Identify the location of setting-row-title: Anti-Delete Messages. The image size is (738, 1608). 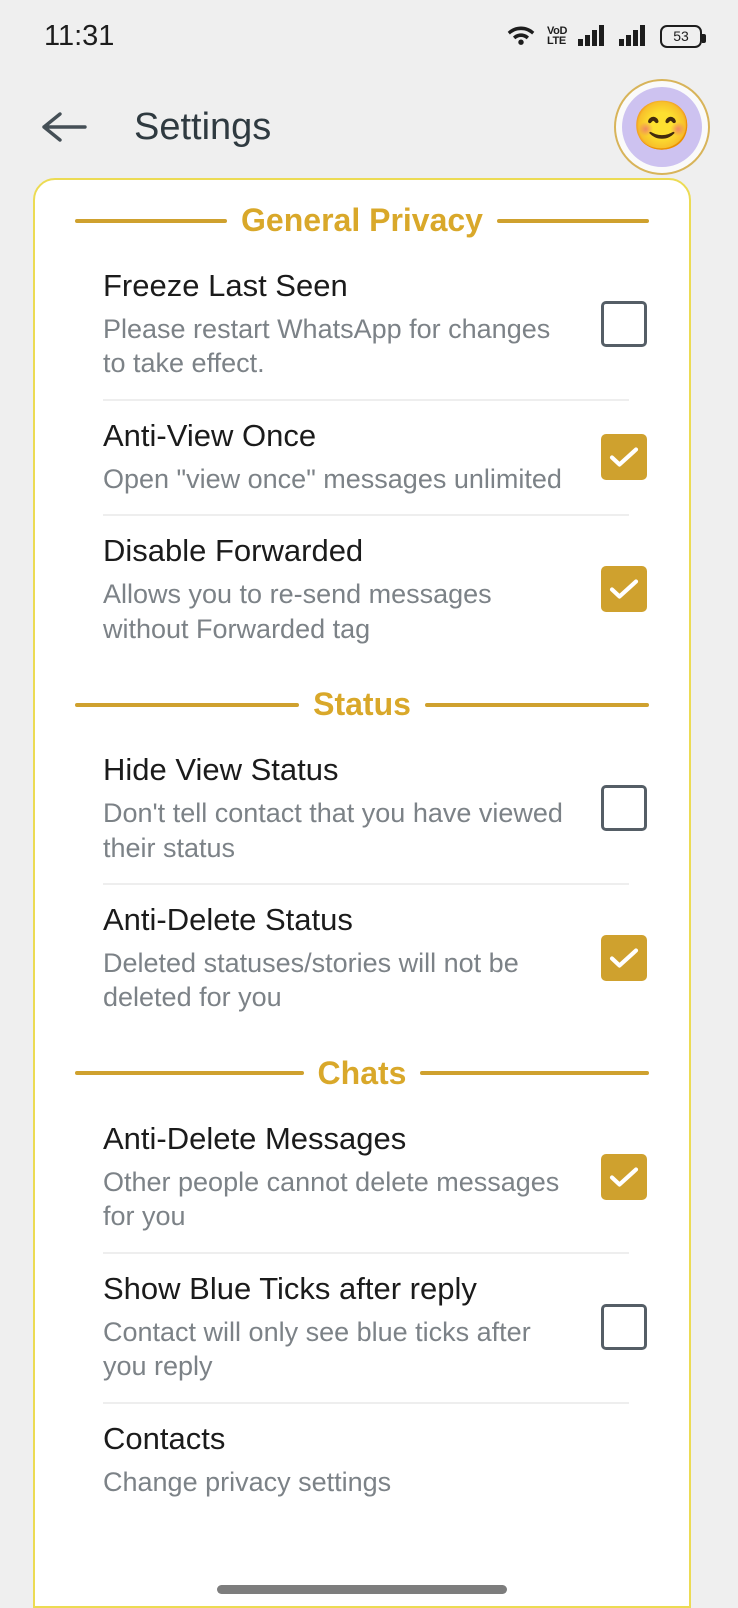
(255, 1138).